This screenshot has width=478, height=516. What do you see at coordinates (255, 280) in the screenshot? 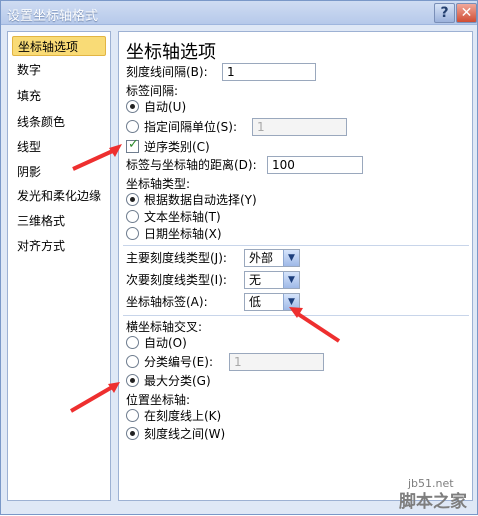
I see `minor-tick-value: 无` at bounding box center [255, 280].